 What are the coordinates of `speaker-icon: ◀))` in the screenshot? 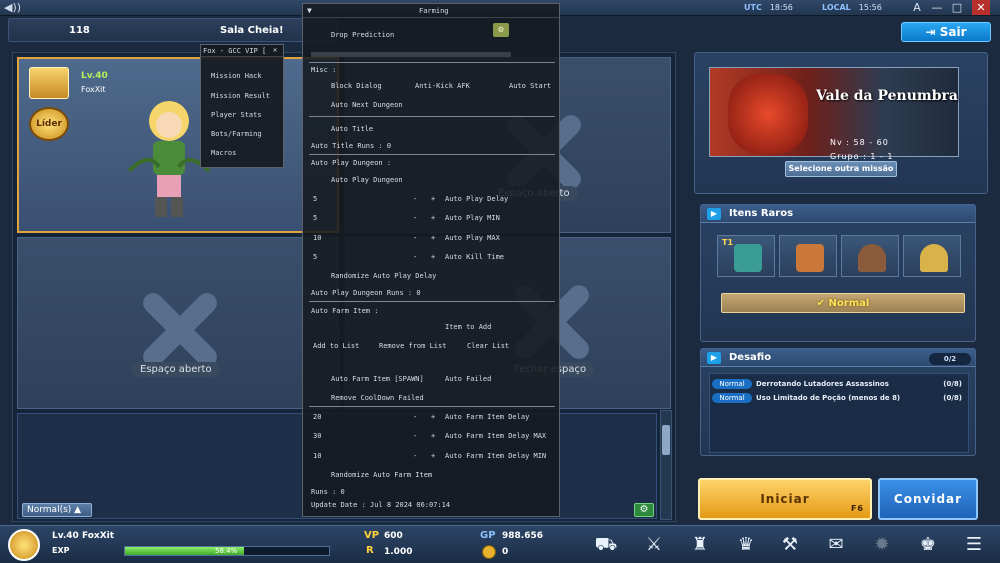 It's located at (13, 8).